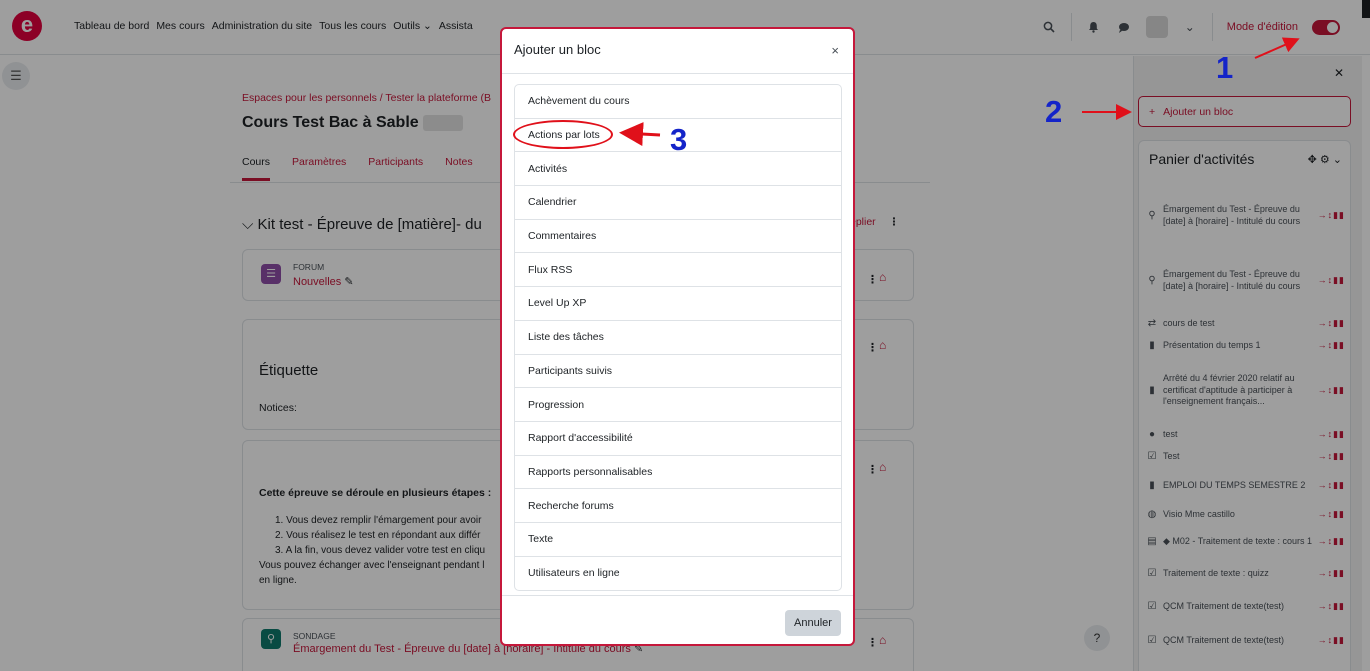 This screenshot has width=1370, height=671. I want to click on block-option: Rapport d'accessibilité, so click(678, 439).